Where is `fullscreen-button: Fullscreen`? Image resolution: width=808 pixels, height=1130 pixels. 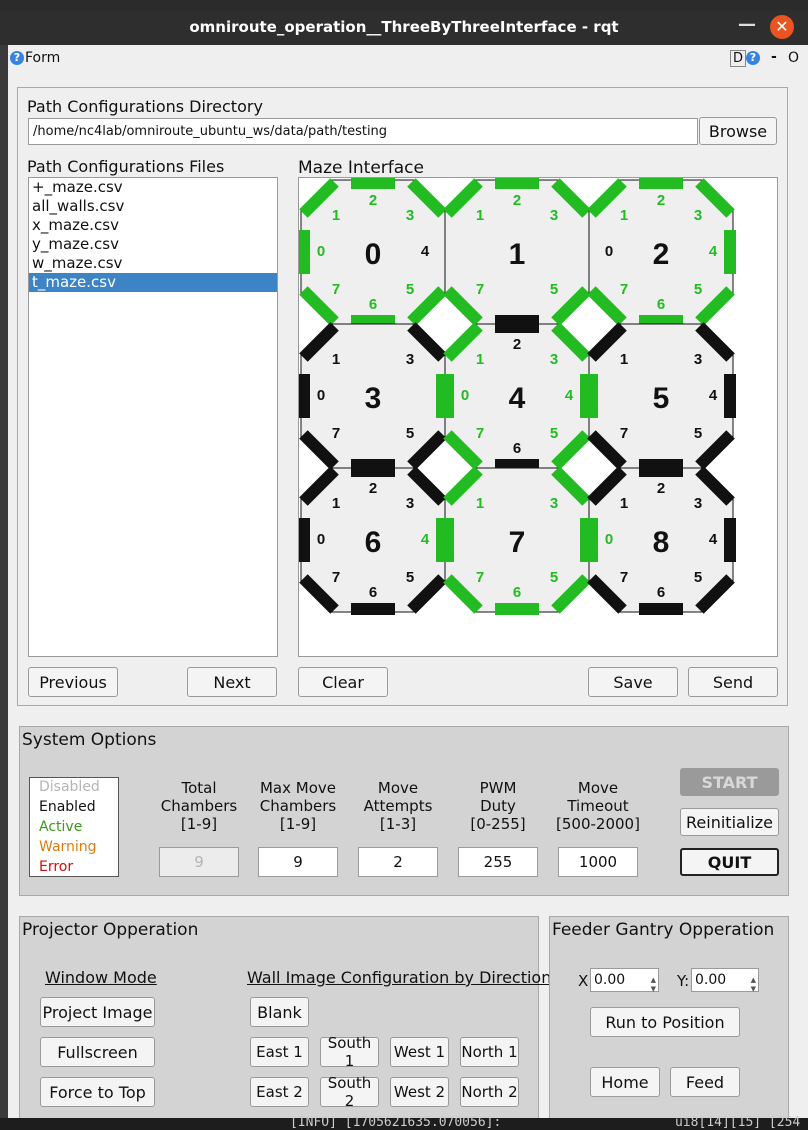 fullscreen-button: Fullscreen is located at coordinates (97, 1052).